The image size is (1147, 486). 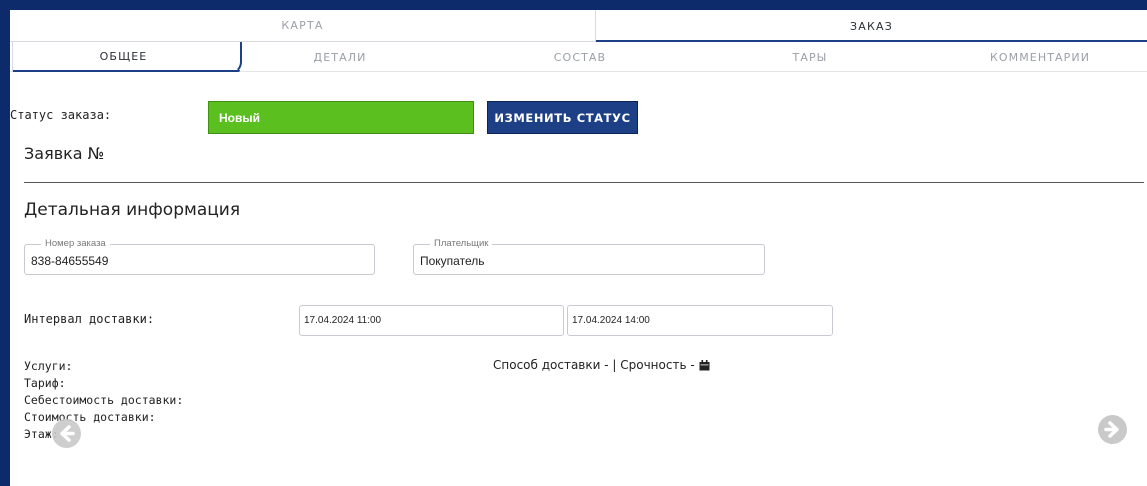 I want to click on subtab-general: ОБЩЕЕ, so click(x=127, y=58).